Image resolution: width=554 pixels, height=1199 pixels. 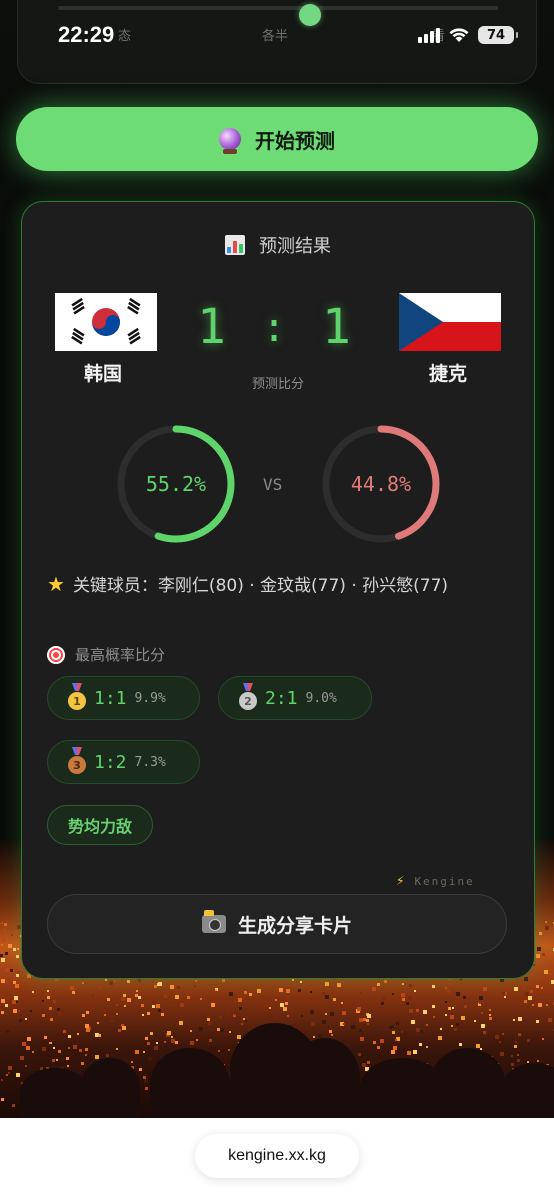 I want to click on away-score: 1, so click(x=336, y=327).